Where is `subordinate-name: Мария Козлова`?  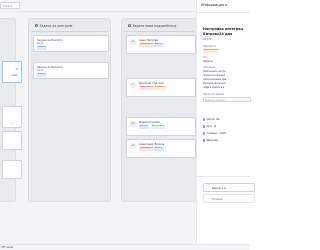
subordinate-name: Мария Козлова is located at coordinates (149, 122).